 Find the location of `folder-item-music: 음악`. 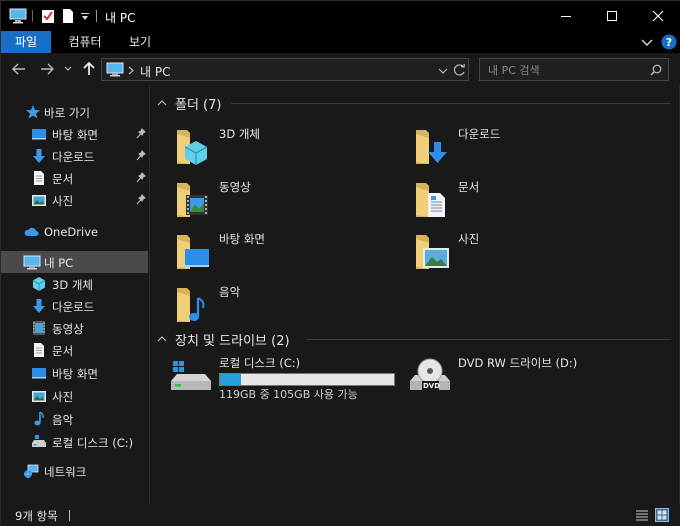

folder-item-music: 음악 is located at coordinates (261, 303).